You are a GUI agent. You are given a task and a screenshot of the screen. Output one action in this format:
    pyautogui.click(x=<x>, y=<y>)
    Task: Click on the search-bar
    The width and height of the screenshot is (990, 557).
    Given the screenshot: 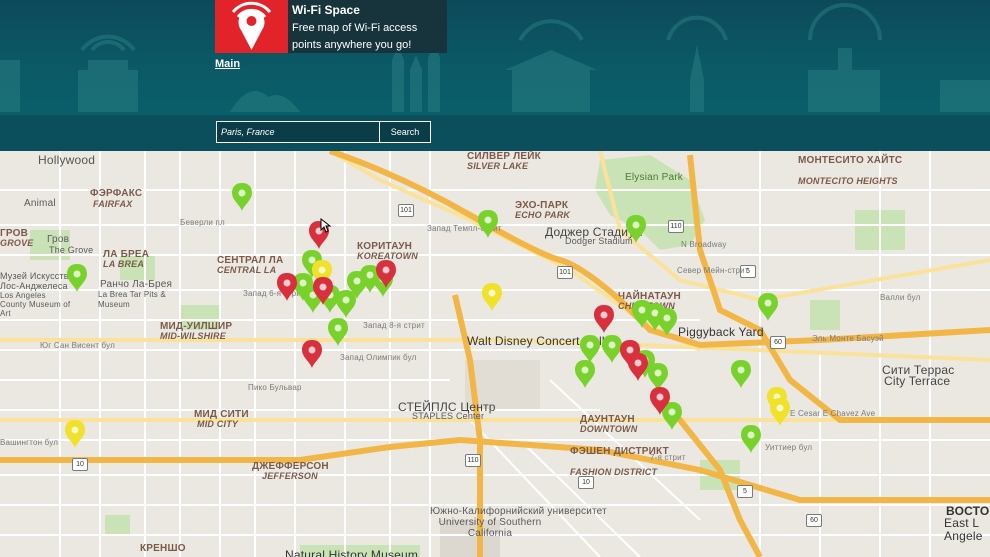 What is the action you would take?
    pyautogui.click(x=495, y=133)
    